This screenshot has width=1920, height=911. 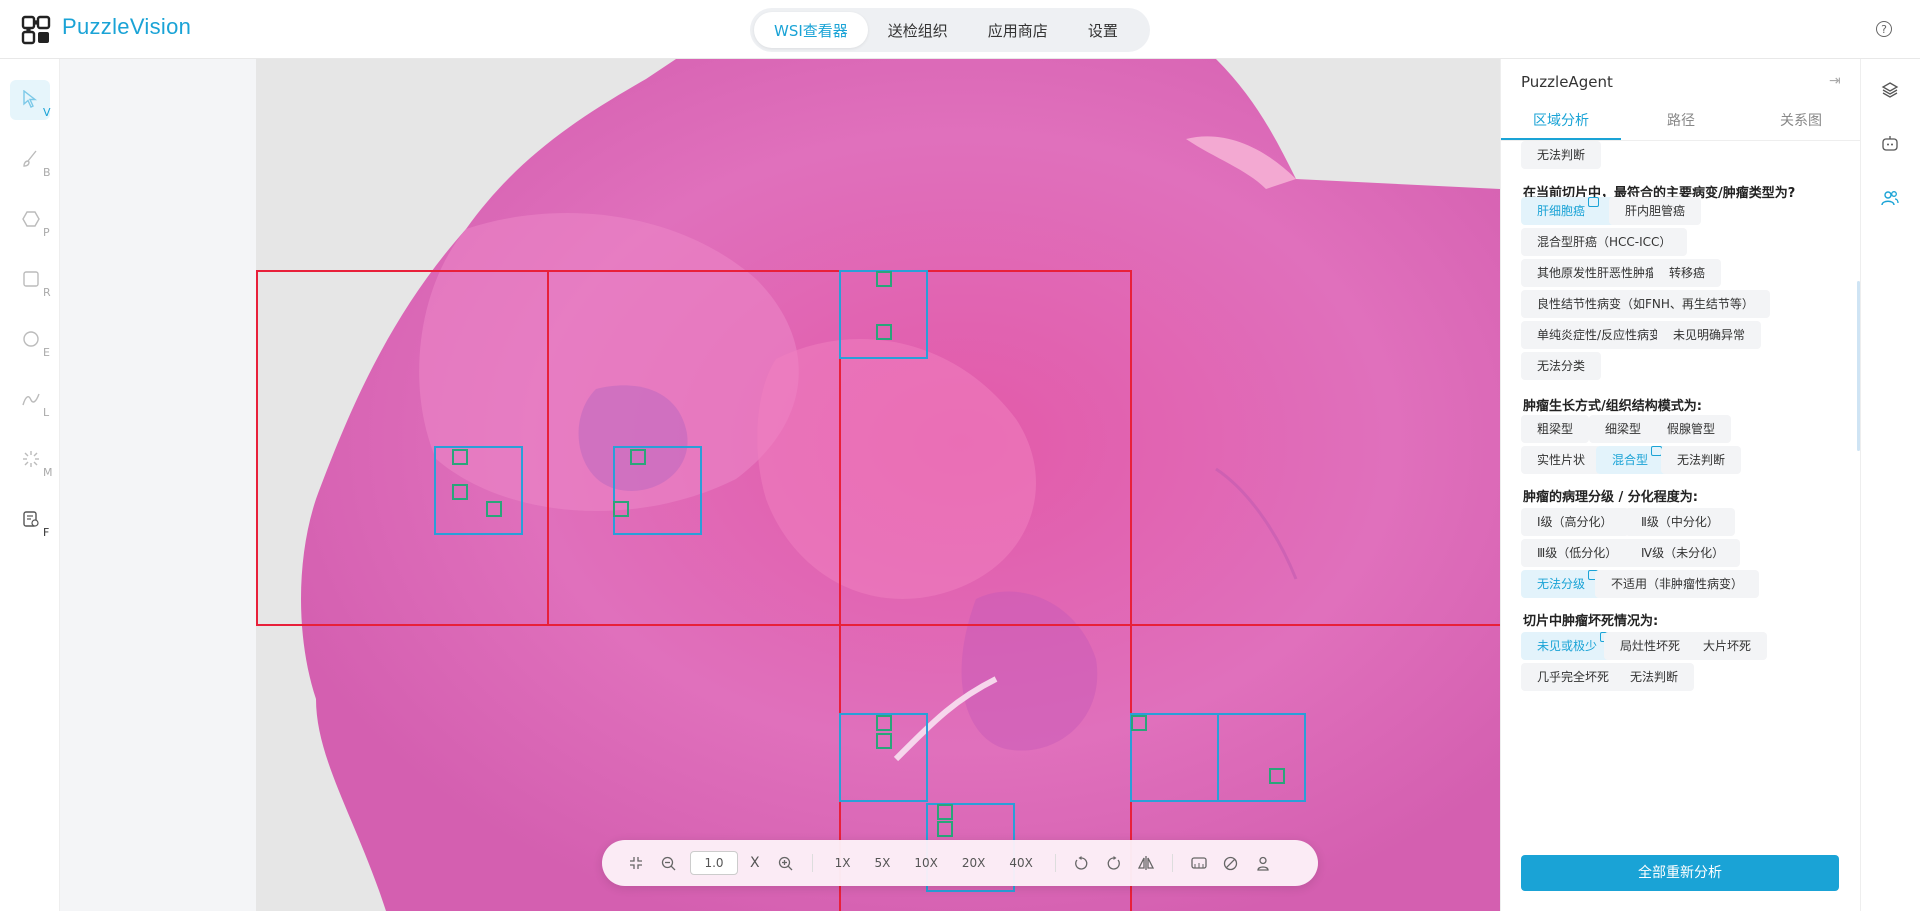 I want to click on tool-key: E, so click(x=46, y=352).